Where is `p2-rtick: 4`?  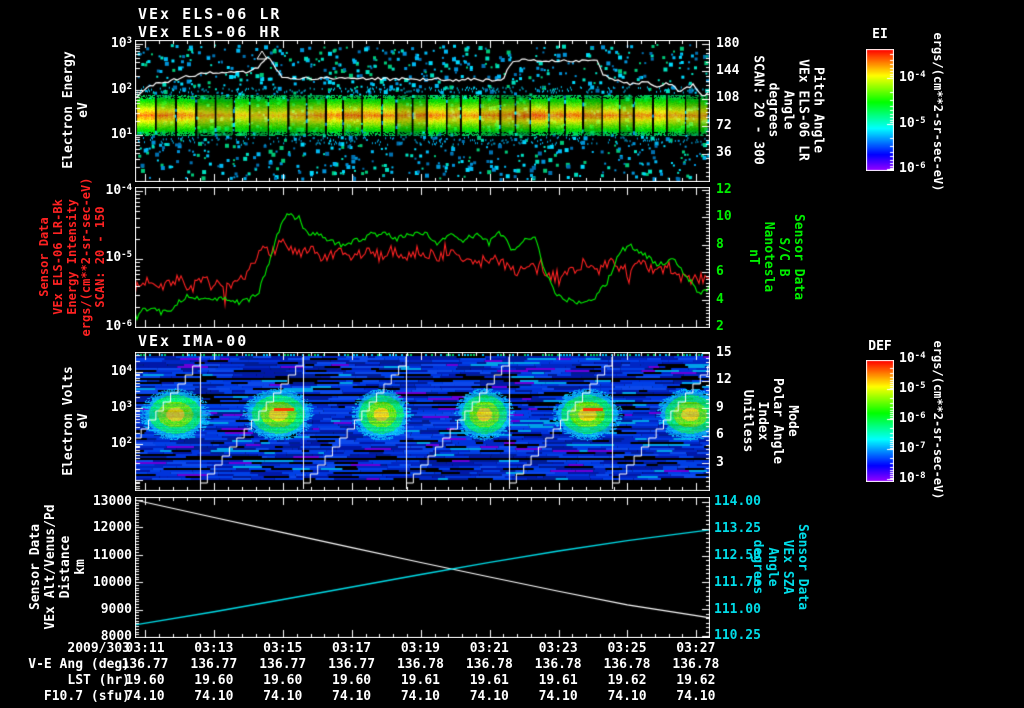
p2-rtick: 4 is located at coordinates (720, 299).